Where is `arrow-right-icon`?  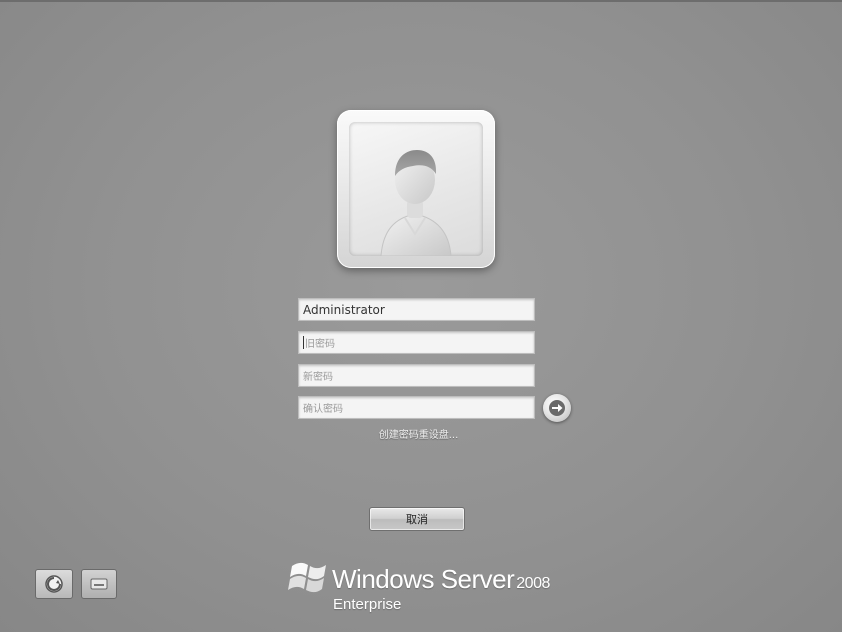
arrow-right-icon is located at coordinates (557, 408).